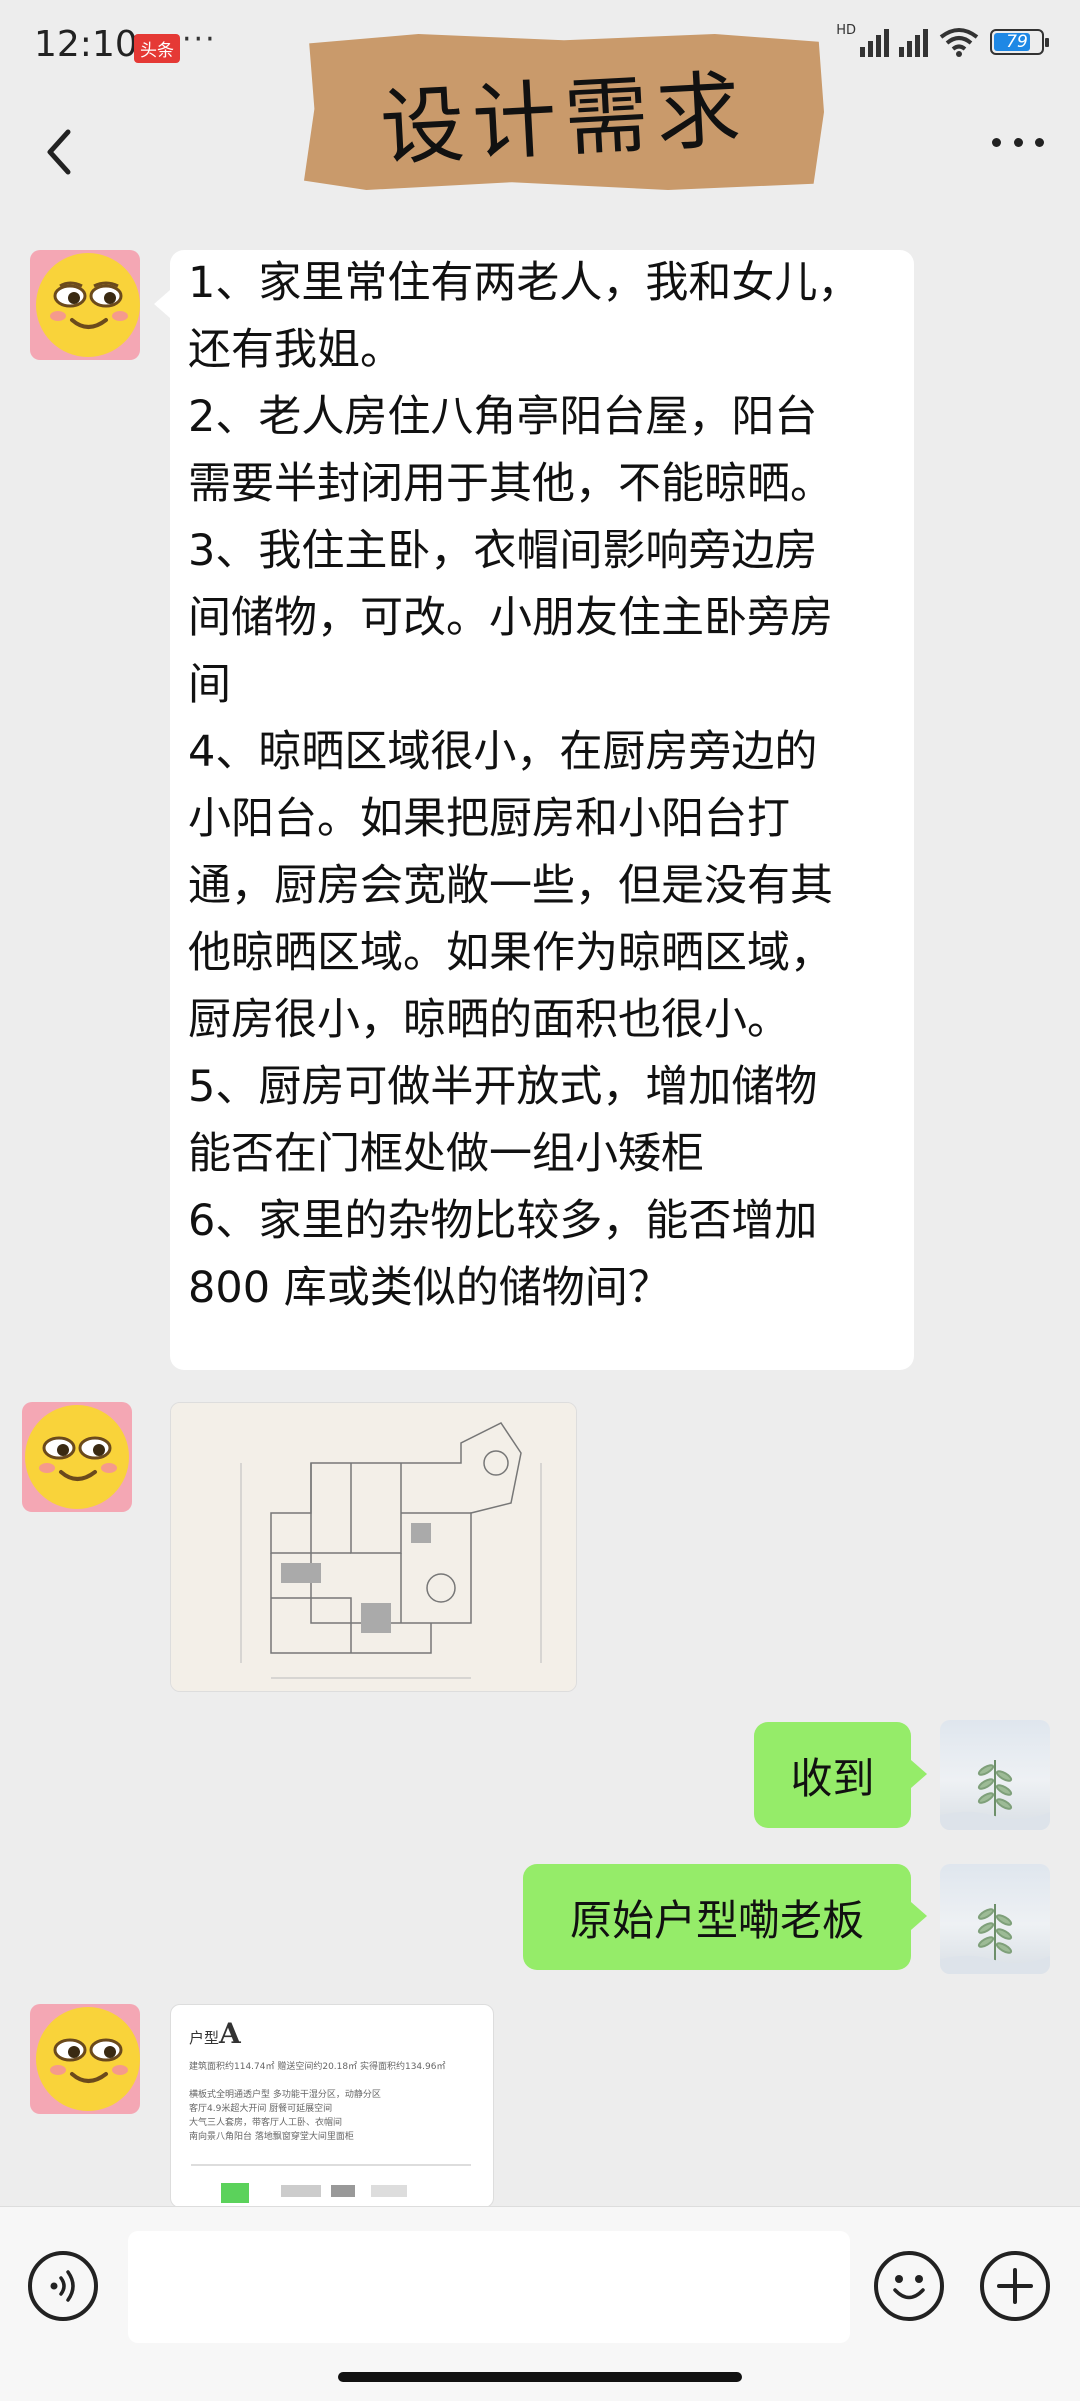 The height and width of the screenshot is (2401, 1080). Describe the element at coordinates (446, 1154) in the screenshot. I see `message-line: 能否在门框处做一组小矮柜` at that location.